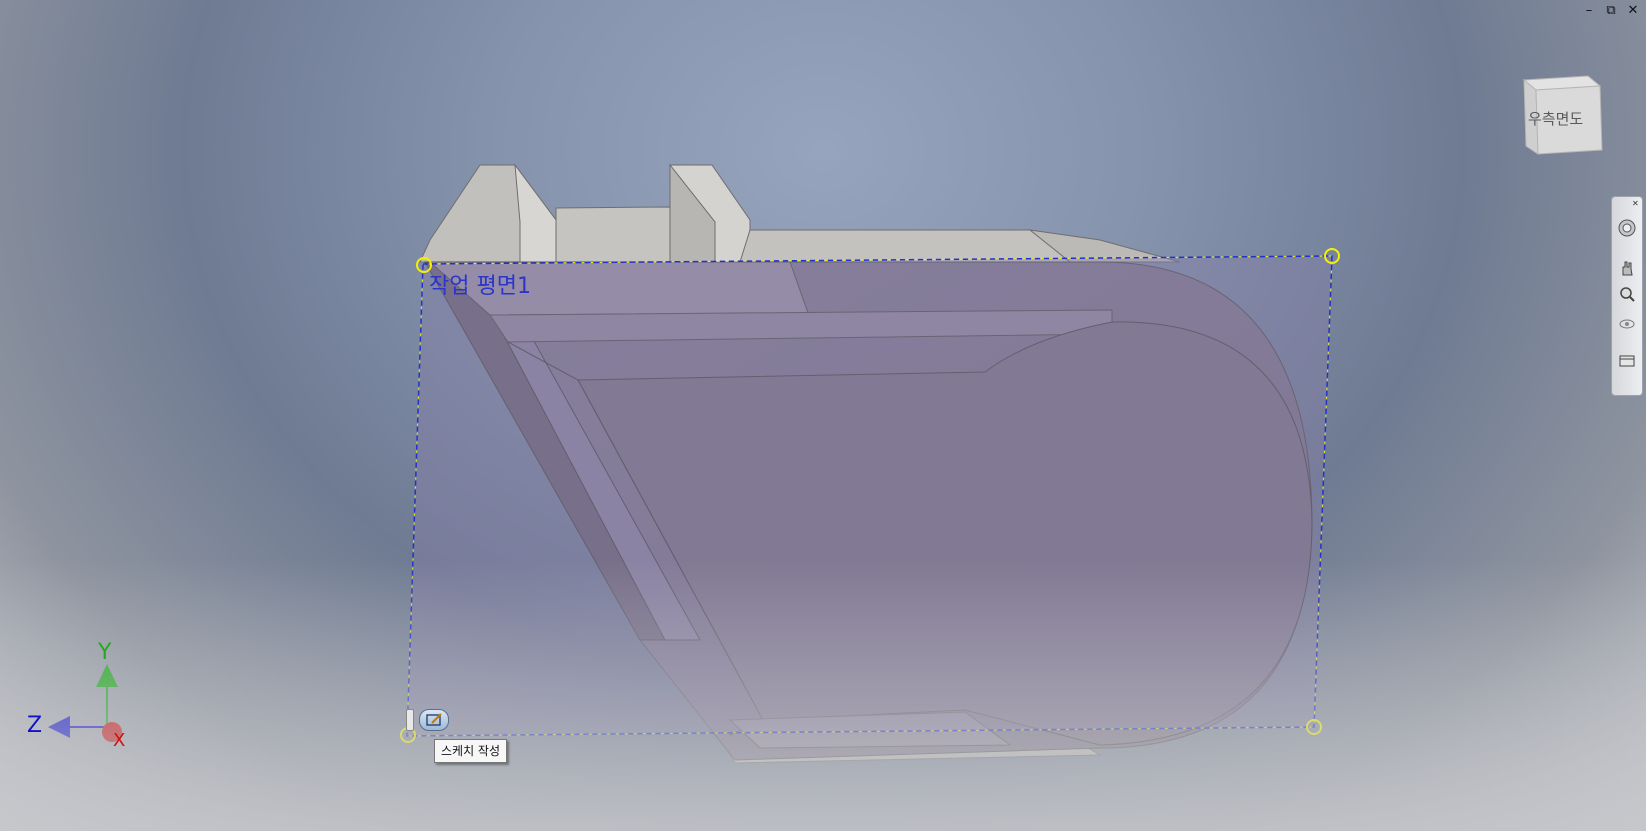  I want to click on close-icon: ✕, so click(1633, 11).